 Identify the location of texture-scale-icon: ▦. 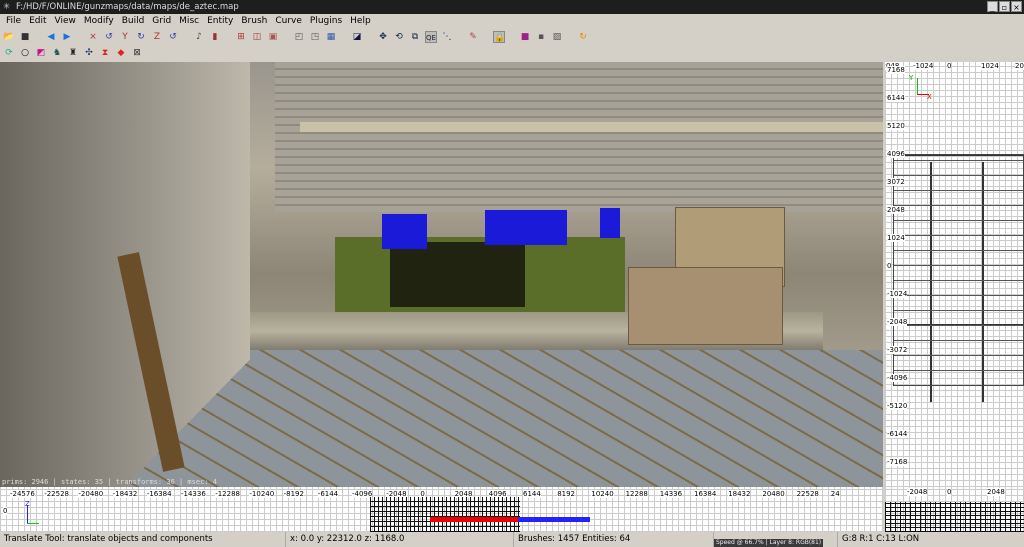
(331, 37).